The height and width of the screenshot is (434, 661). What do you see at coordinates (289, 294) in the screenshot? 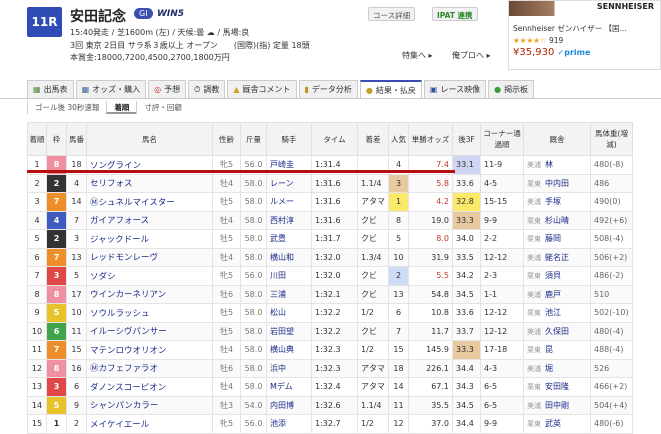
I see `jockey-link: 三浦` at bounding box center [289, 294].